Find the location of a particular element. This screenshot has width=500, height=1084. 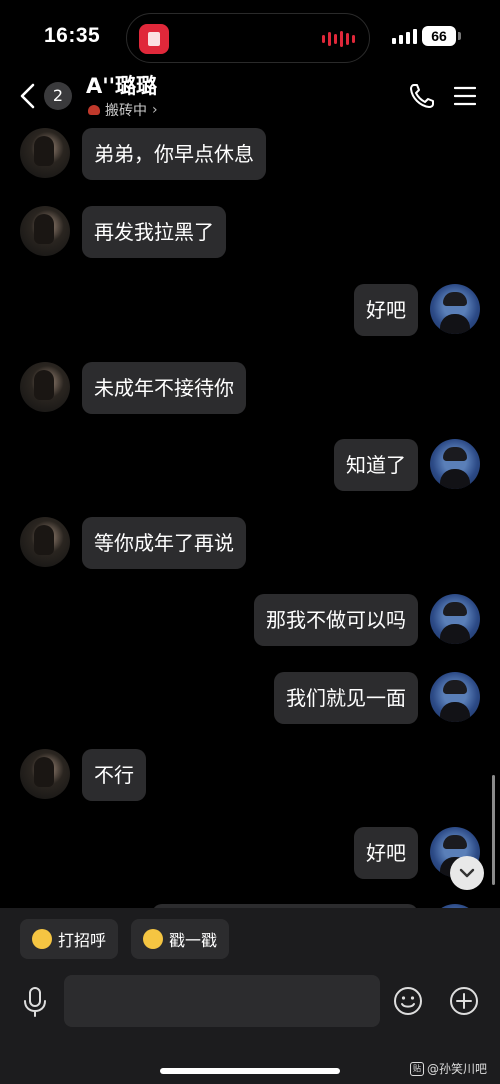

quick-reply-label: 打招呼 is located at coordinates (82, 940).